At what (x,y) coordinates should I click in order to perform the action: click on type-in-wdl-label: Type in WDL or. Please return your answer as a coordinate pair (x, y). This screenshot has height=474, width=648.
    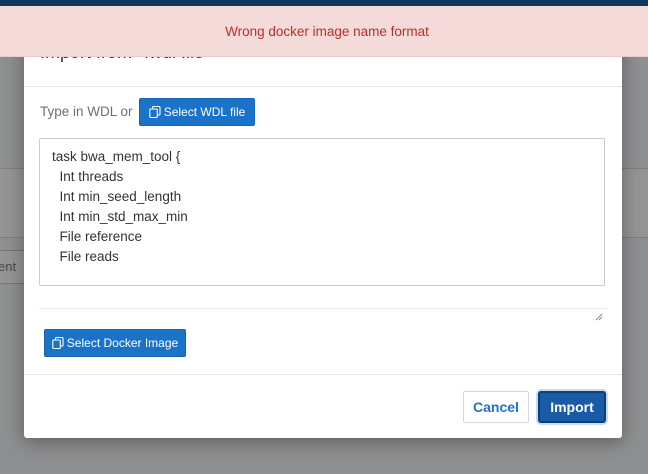
    Looking at the image, I should click on (86, 111).